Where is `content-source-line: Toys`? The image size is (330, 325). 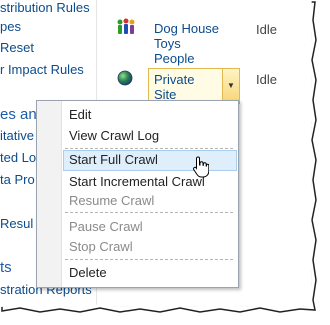
content-source-line: Toys is located at coordinates (167, 43).